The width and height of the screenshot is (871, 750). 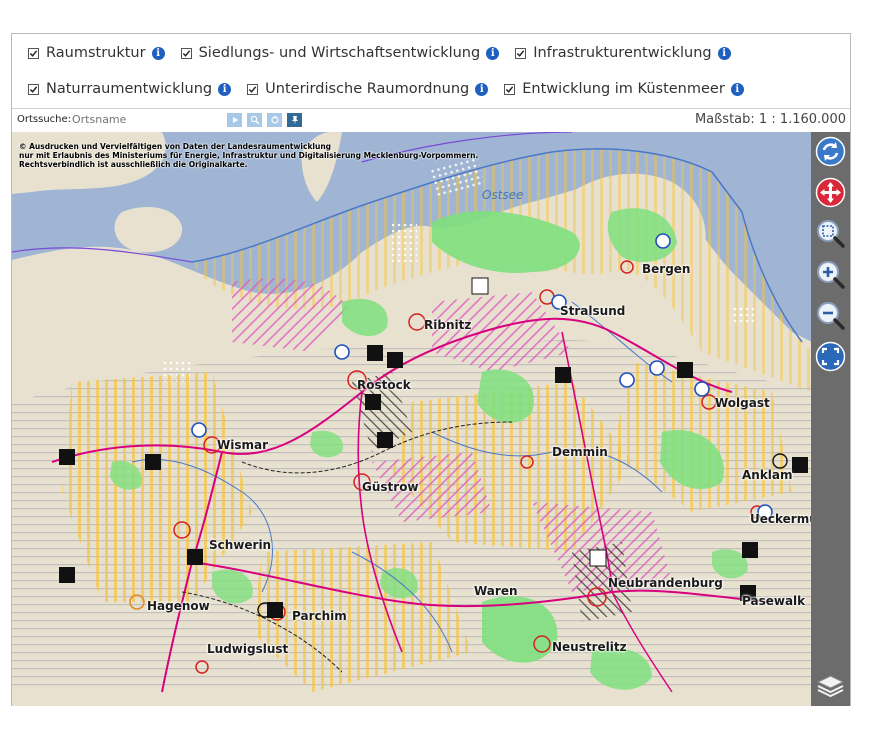 What do you see at coordinates (830, 419) in the screenshot?
I see `map-toolbar` at bounding box center [830, 419].